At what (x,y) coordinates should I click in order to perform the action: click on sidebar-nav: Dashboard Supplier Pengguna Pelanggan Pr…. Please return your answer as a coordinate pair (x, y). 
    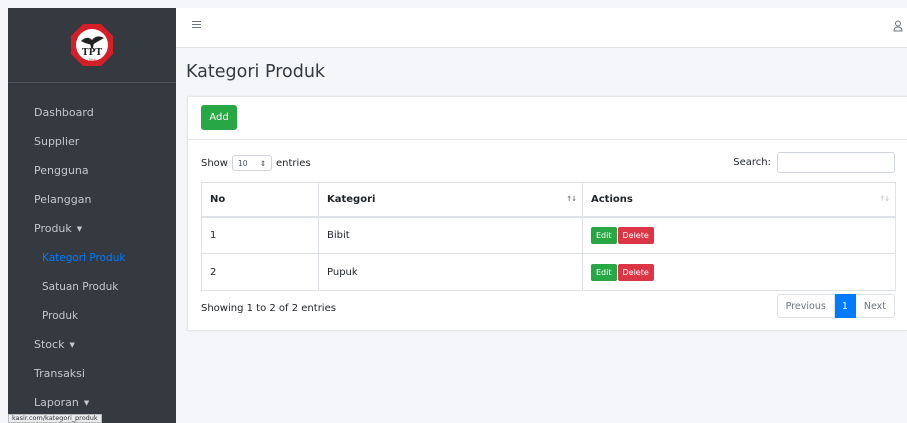
    Looking at the image, I should click on (92, 250).